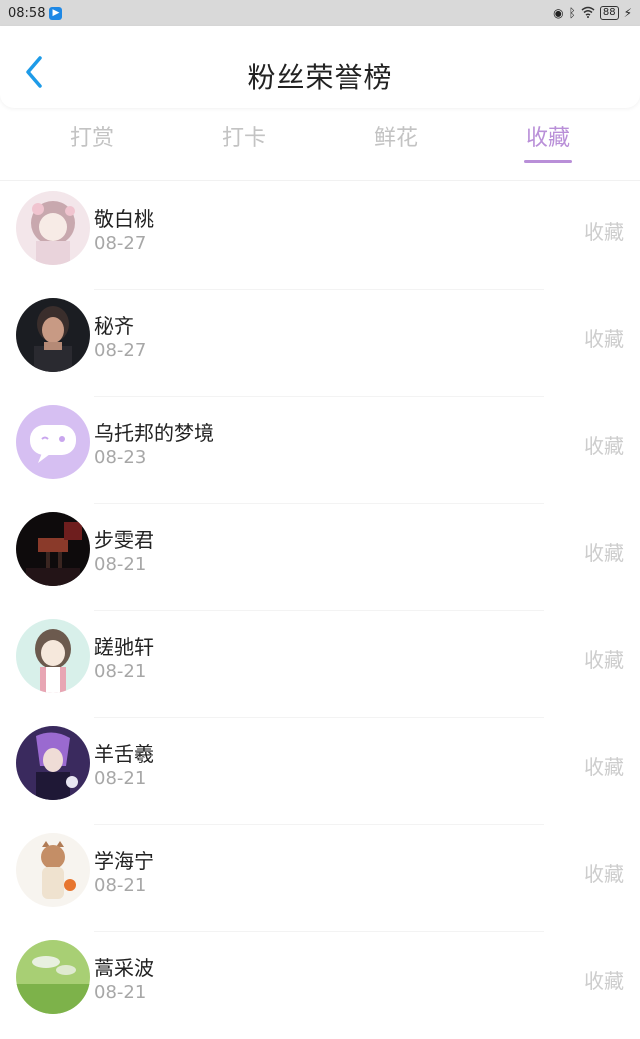 The image size is (640, 1039). I want to click on eye-icon: ◉, so click(558, 13).